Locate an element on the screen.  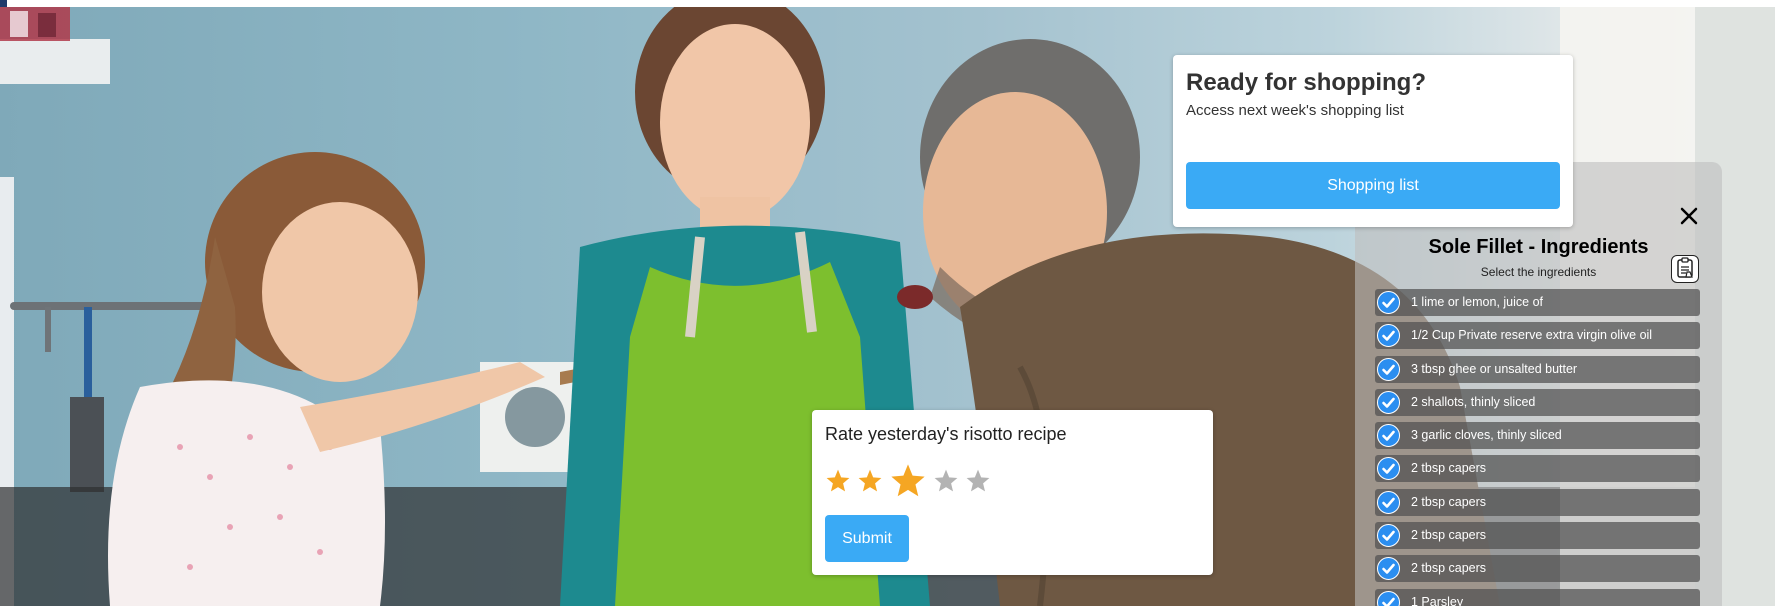
close-icon is located at coordinates (1689, 216).